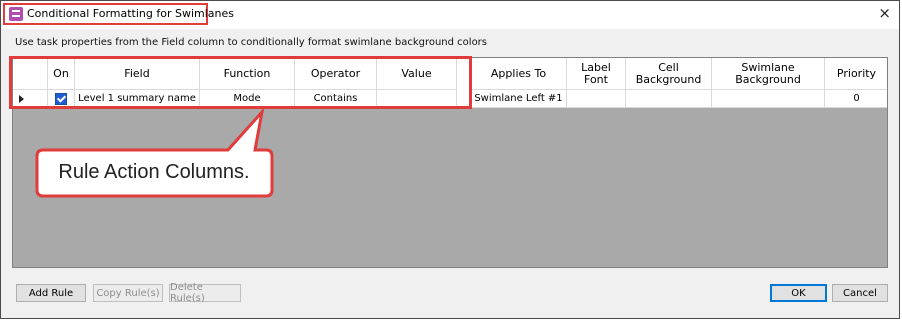 This screenshot has height=321, width=902. Describe the element at coordinates (247, 99) in the screenshot. I see `function-cell: Mode` at that location.